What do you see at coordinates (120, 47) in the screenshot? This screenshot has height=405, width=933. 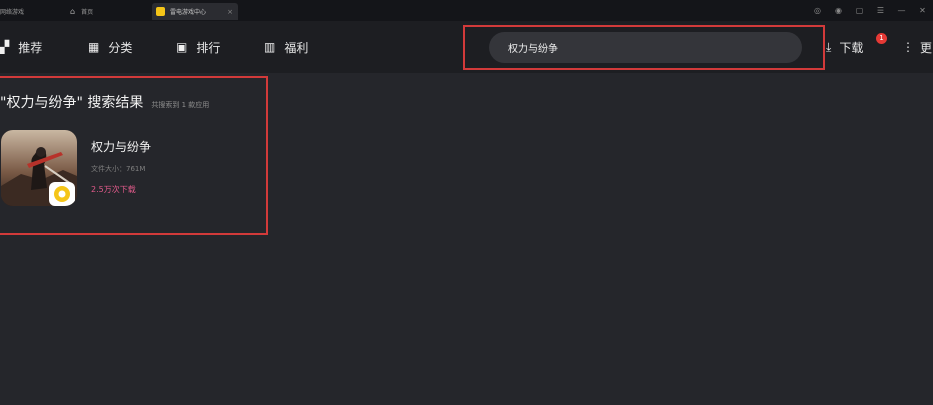 I see `nav-item-label: 分类` at bounding box center [120, 47].